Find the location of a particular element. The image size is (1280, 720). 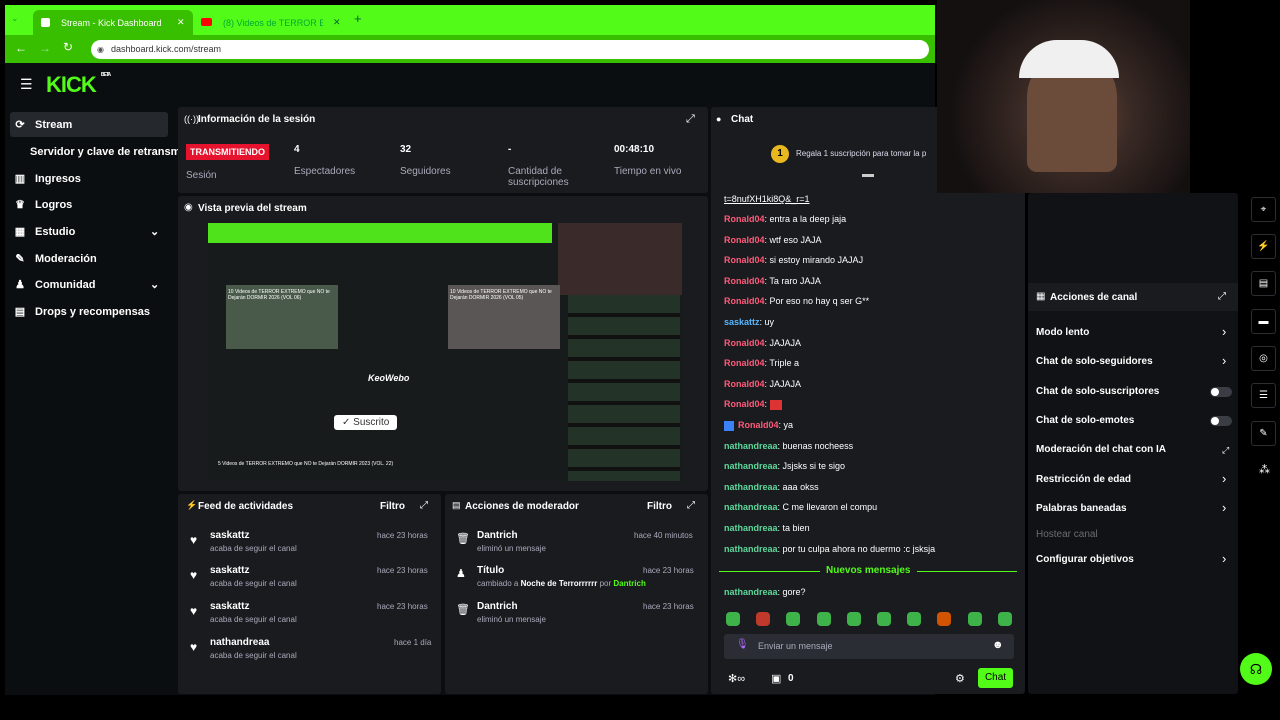

chat-text: C me llevaron el compu is located at coordinates (830, 507).